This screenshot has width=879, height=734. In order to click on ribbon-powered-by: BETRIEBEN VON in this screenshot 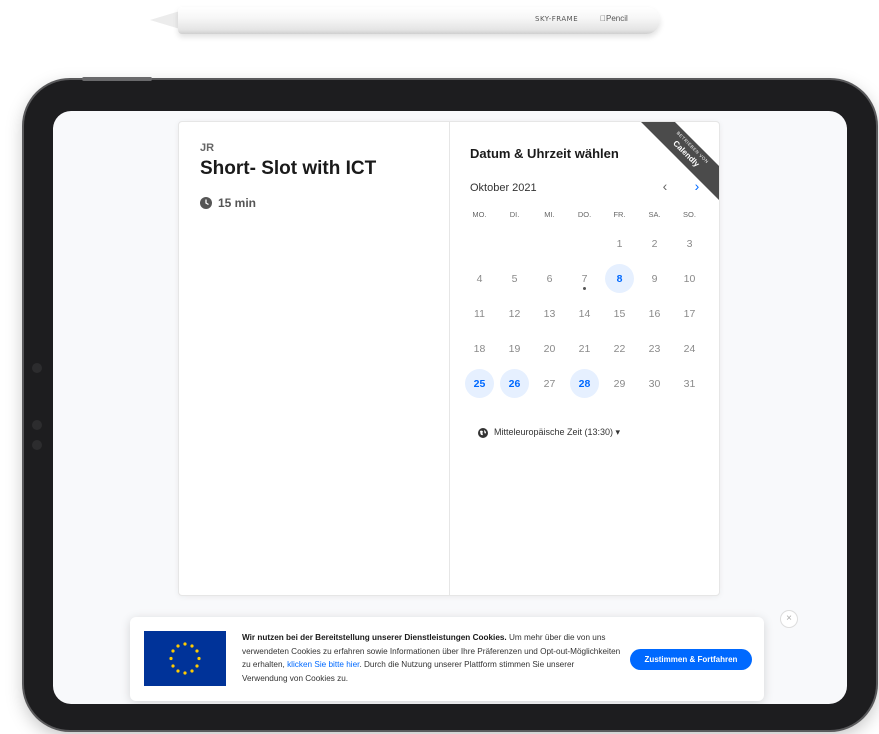, I will do `click(692, 147)`.